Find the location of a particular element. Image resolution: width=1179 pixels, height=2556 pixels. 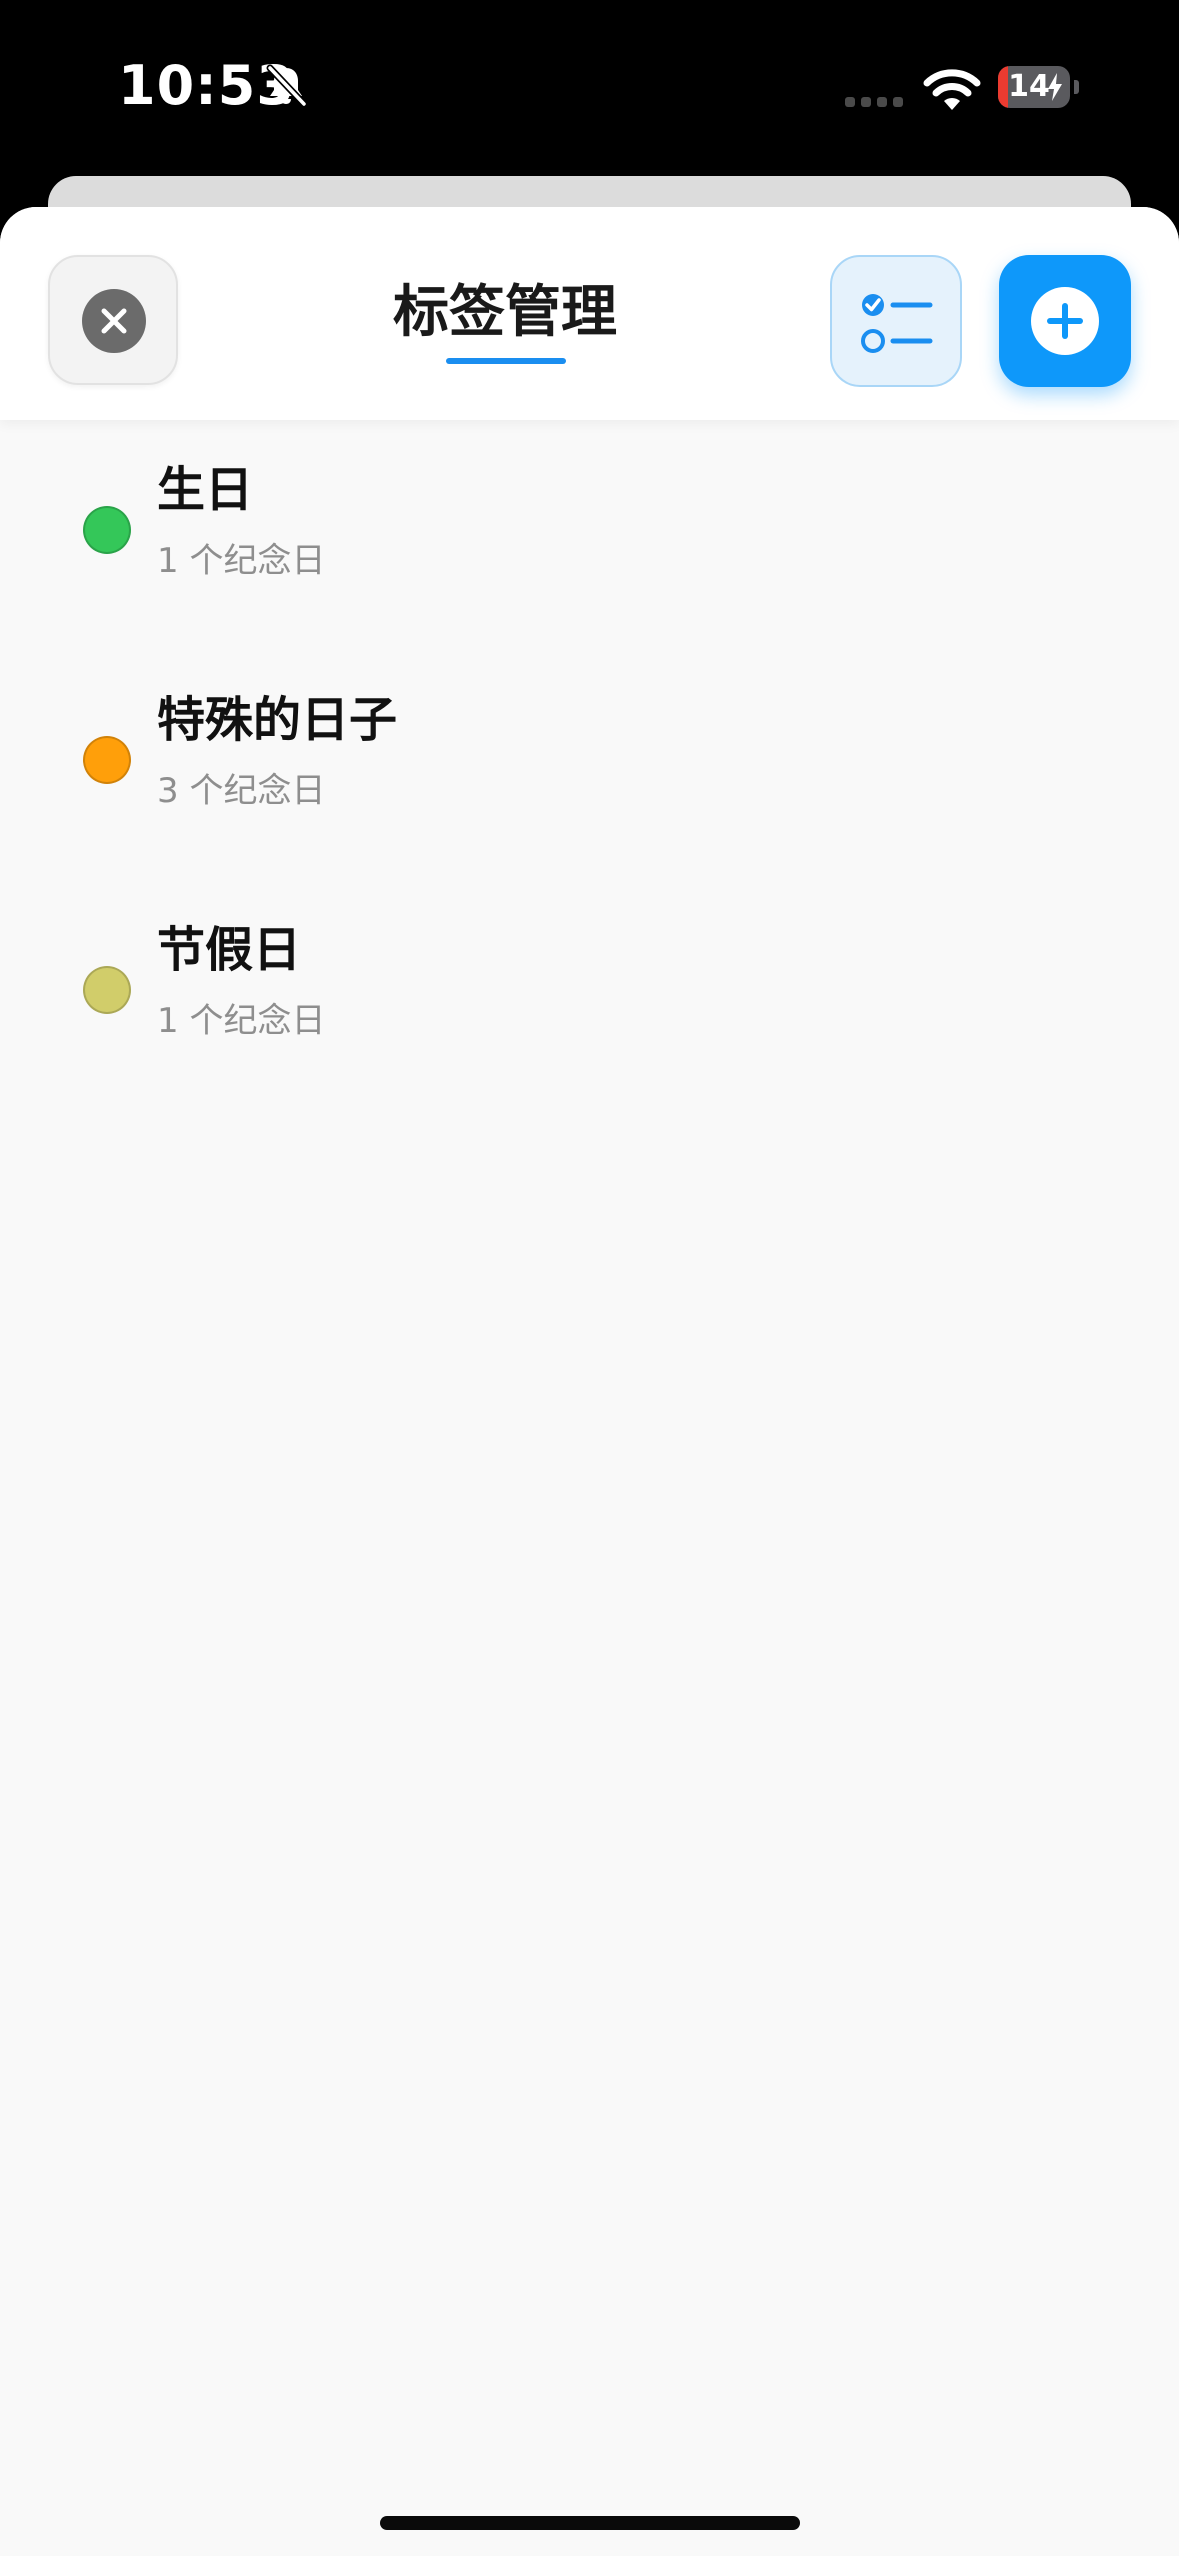

xmark-circle-icon is located at coordinates (114, 321).